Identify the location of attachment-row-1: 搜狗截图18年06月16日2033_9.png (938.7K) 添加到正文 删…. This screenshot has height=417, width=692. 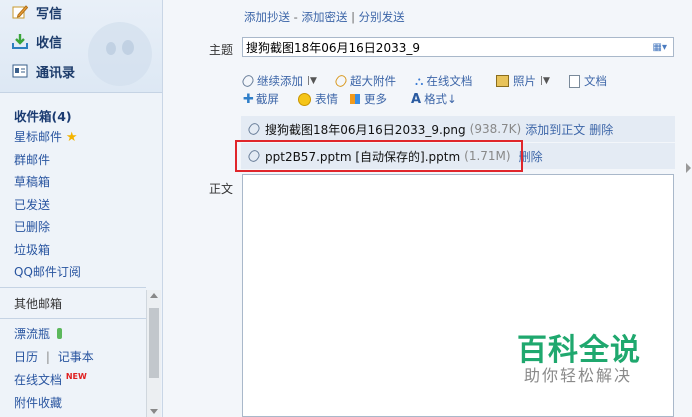
(458, 129).